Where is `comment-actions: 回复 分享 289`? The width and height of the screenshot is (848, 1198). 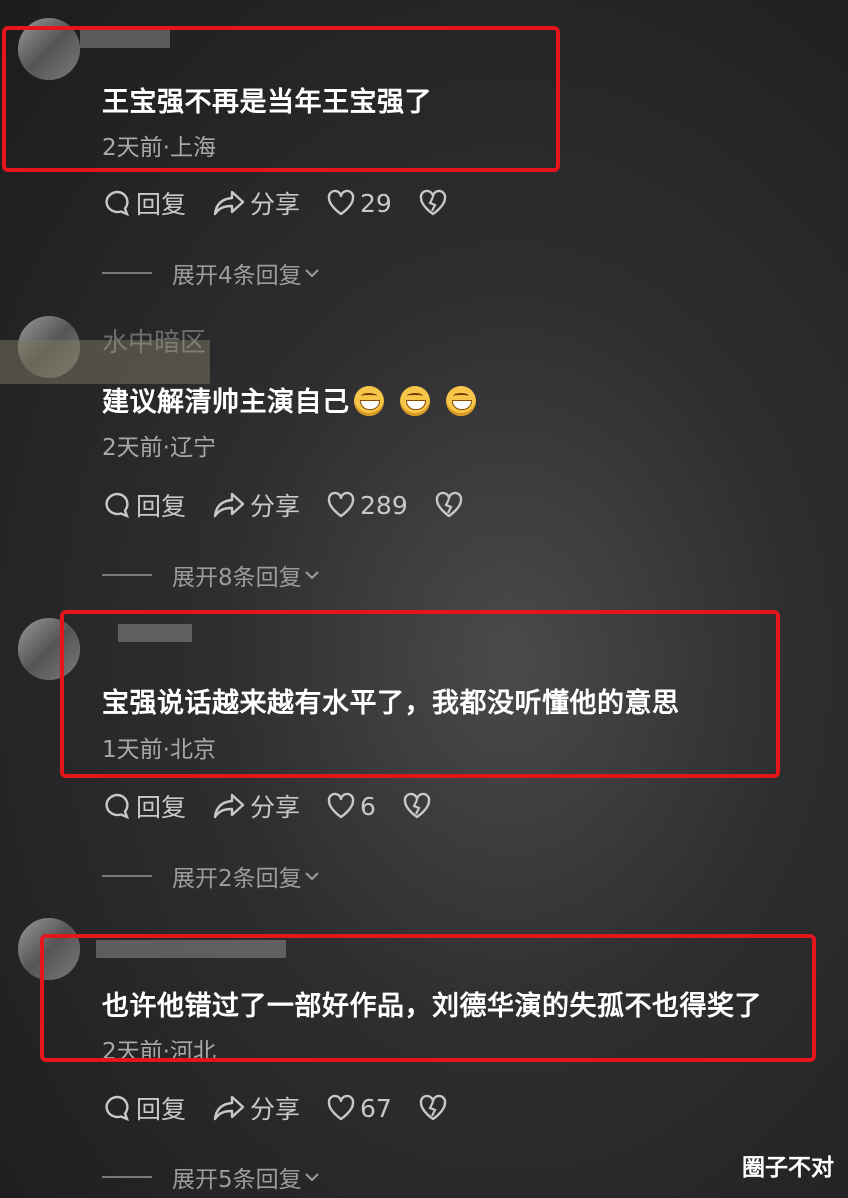
comment-actions: 回复 分享 289 is located at coordinates (298, 505).